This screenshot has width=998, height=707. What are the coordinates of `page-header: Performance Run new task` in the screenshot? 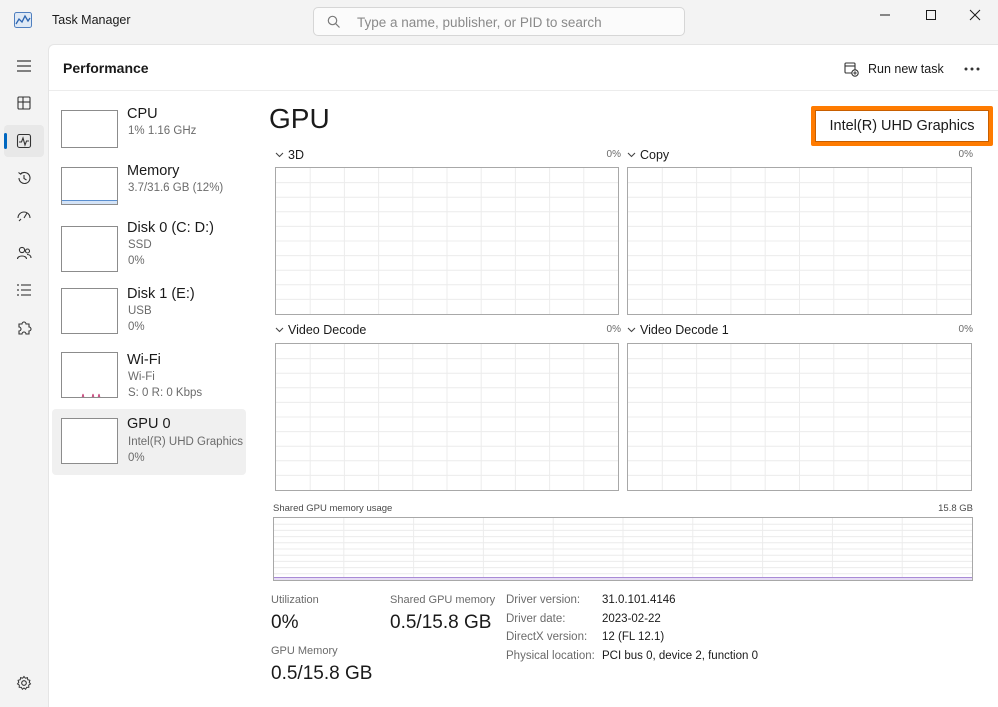 It's located at (523, 68).